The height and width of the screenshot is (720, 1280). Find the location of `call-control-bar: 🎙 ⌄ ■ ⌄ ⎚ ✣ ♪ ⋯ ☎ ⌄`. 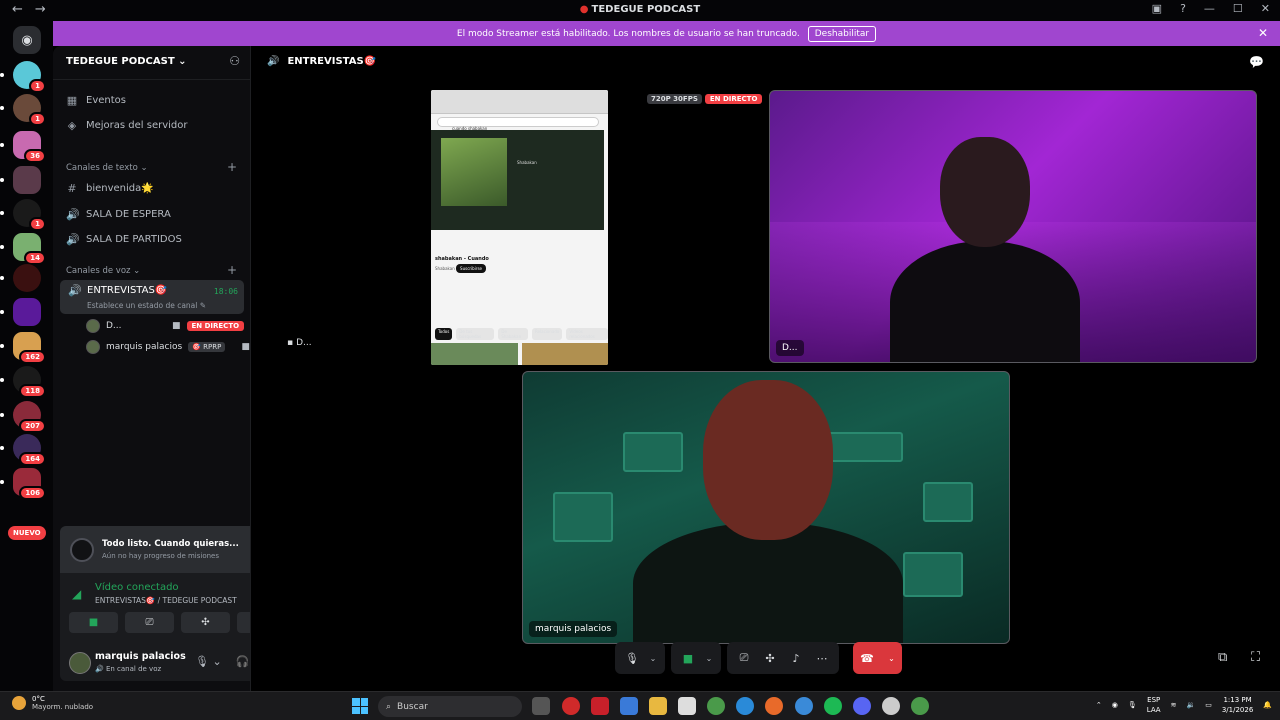

call-control-bar: 🎙 ⌄ ■ ⌄ ⎚ ✣ ♪ ⋯ ☎ ⌄ is located at coordinates (758, 658).